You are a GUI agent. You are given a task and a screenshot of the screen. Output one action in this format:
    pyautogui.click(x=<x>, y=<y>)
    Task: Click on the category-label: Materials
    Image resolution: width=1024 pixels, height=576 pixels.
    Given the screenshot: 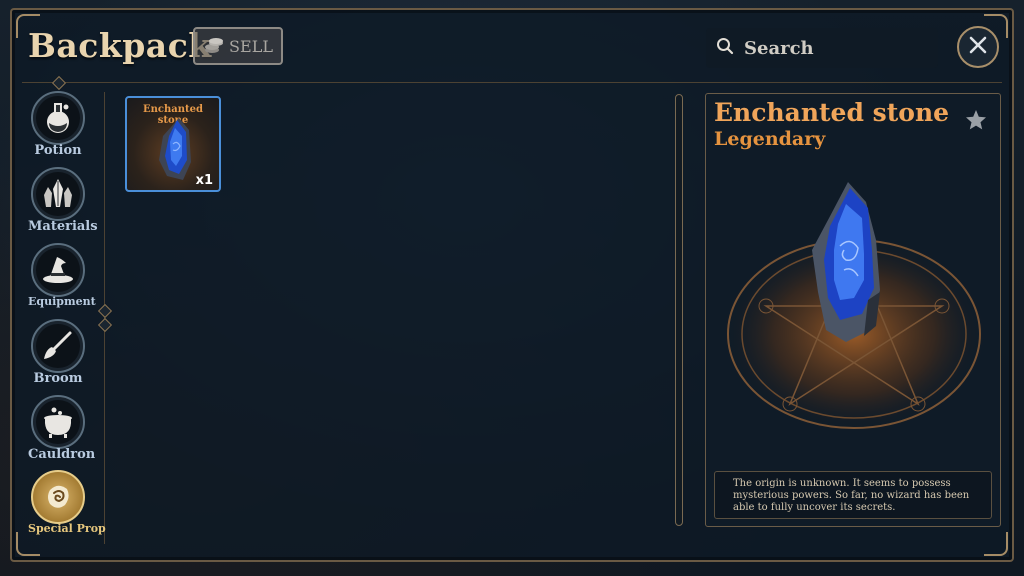 What is the action you would take?
    pyautogui.click(x=63, y=226)
    